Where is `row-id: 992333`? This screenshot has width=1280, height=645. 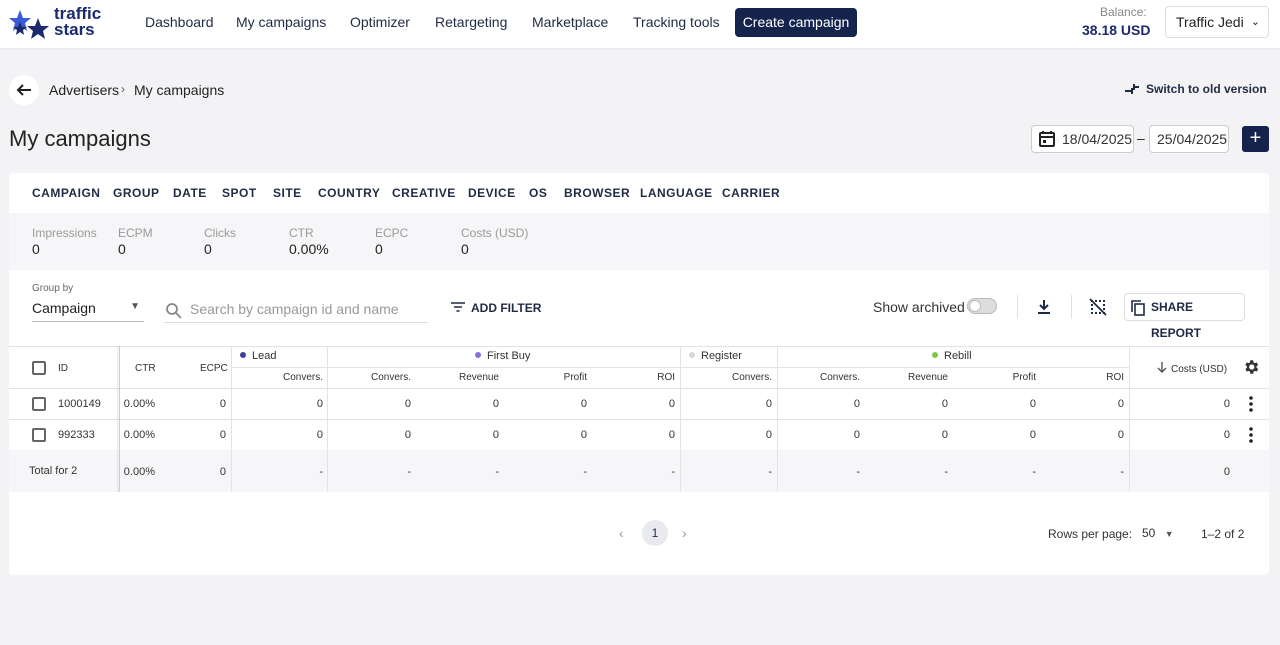 row-id: 992333 is located at coordinates (76, 435).